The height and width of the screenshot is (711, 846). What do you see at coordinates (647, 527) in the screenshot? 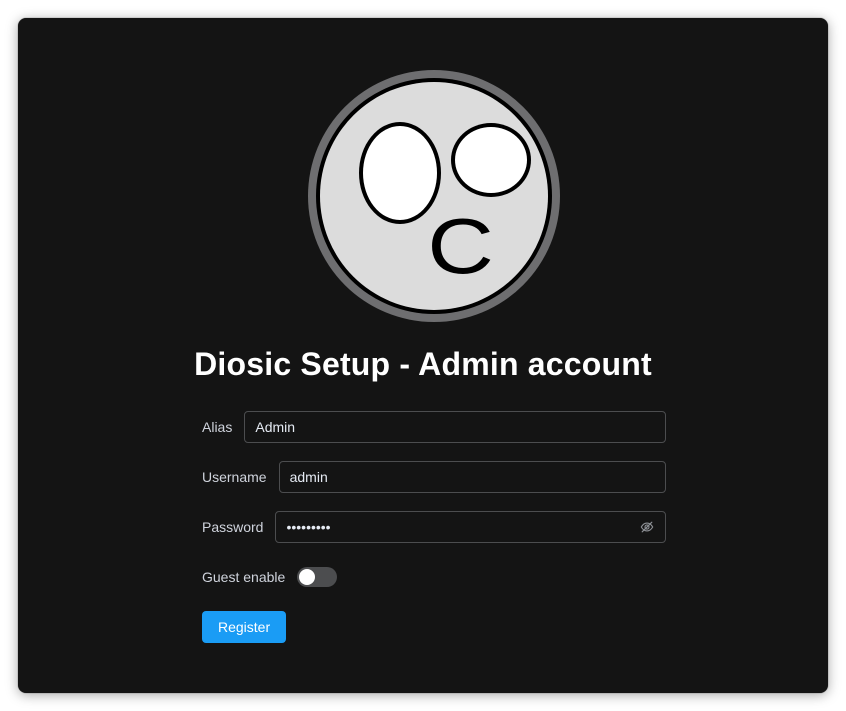
I see `eye-off-icon` at bounding box center [647, 527].